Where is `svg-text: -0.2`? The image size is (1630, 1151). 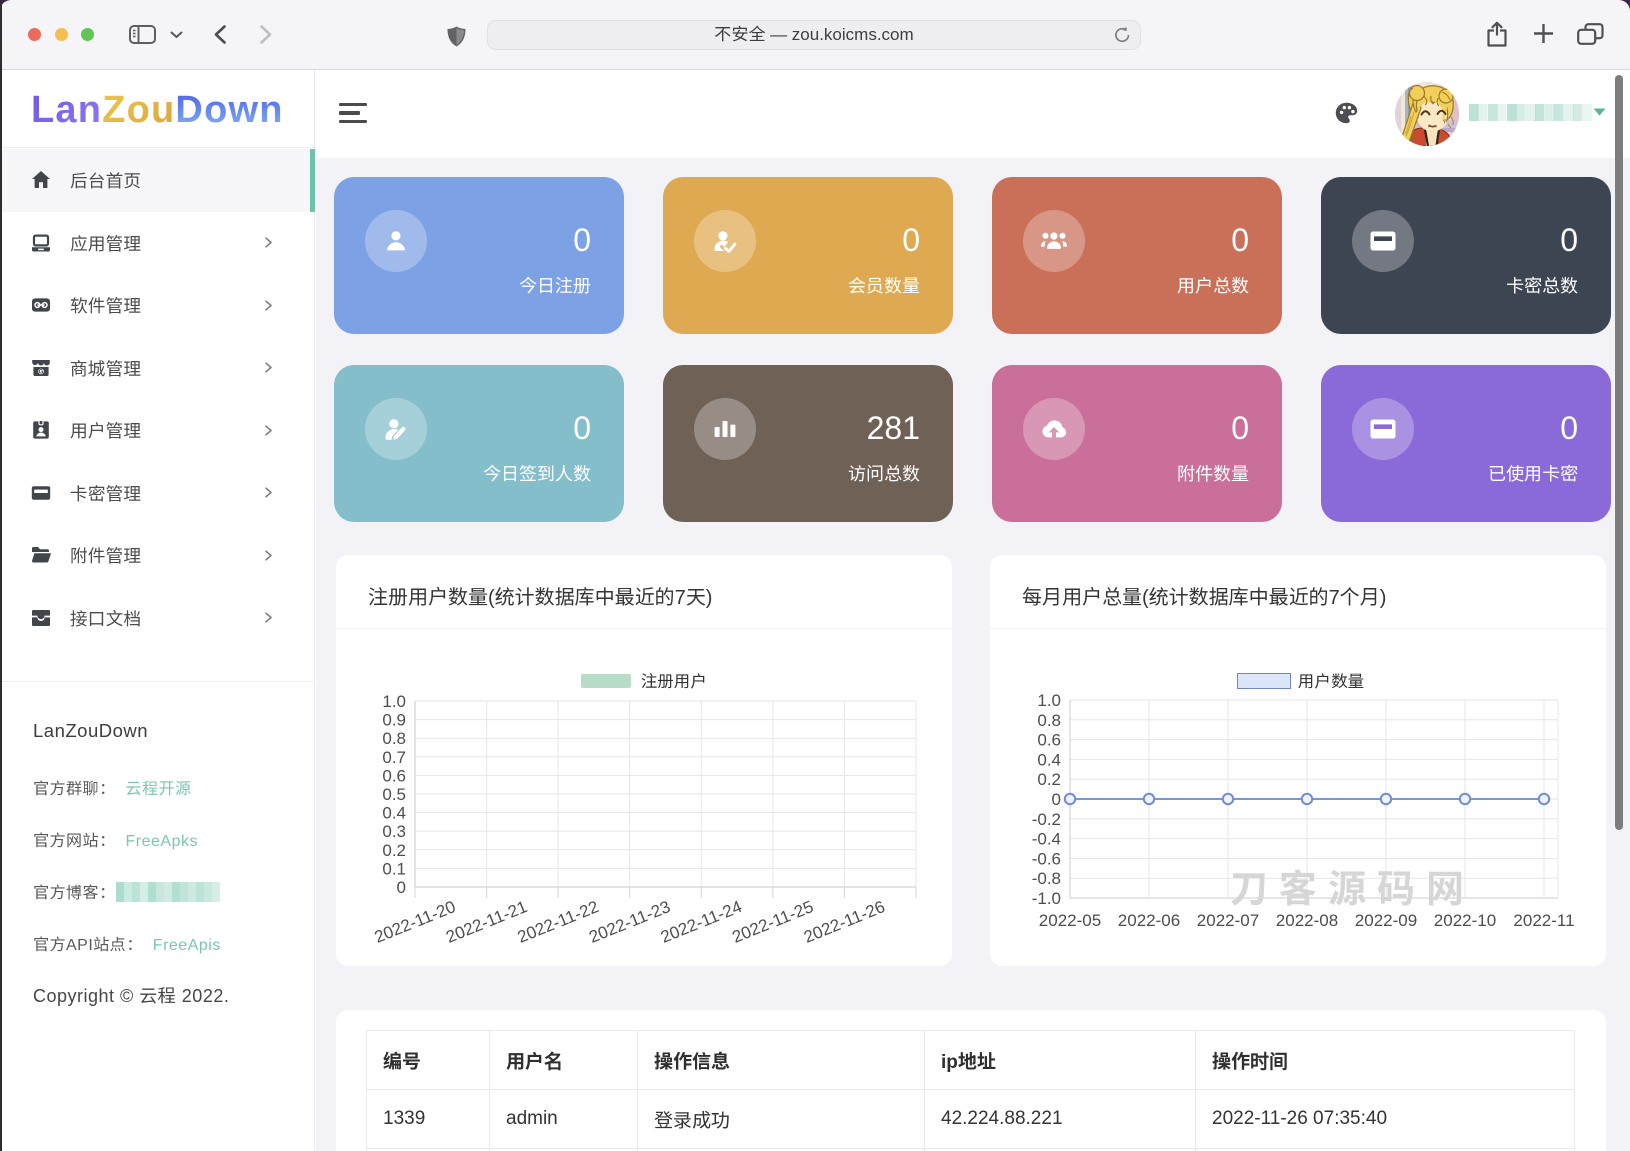
svg-text: -0.2 is located at coordinates (1046, 819).